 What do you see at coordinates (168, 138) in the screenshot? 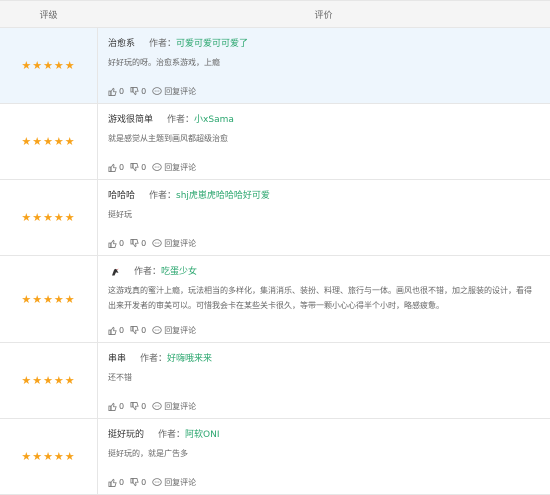
I see `review-content: 就是感觉从主题到画风都超级治愈` at bounding box center [168, 138].